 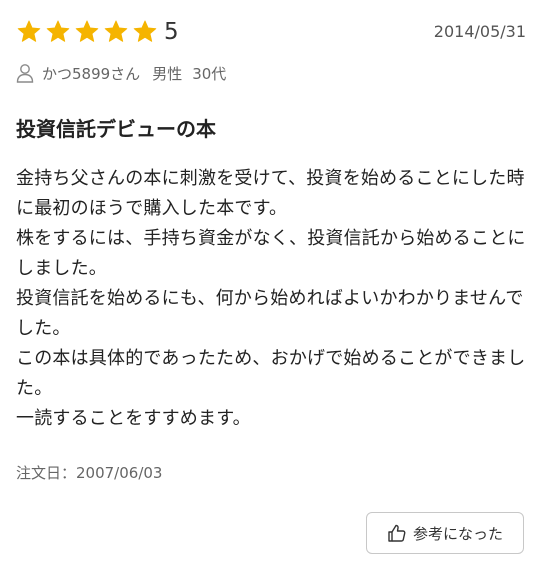 I want to click on review-body-paragraph: この本は具体的であったため、おかげで始めることができました。, so click(x=271, y=373).